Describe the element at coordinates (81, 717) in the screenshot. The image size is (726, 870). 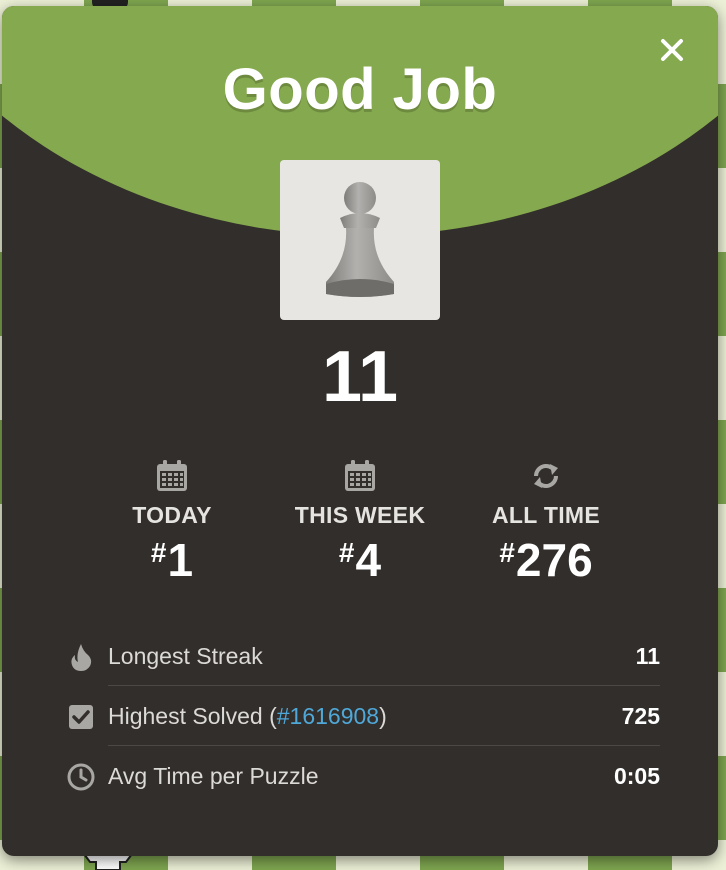
I see `checkbox-icon` at that location.